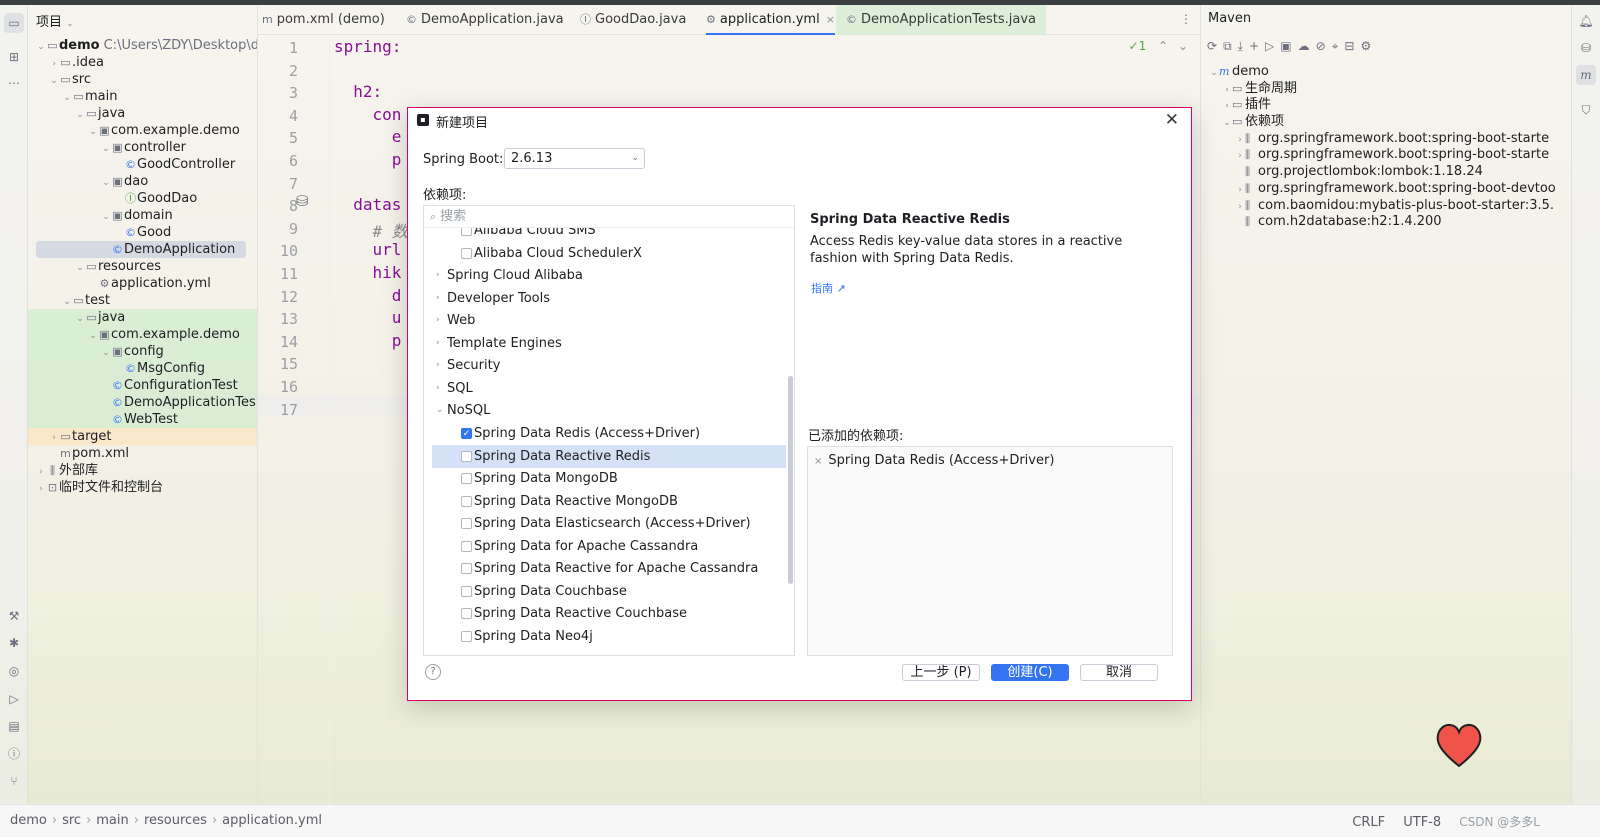 Image resolution: width=1600 pixels, height=837 pixels. Describe the element at coordinates (1368, 46) in the screenshot. I see `settings-icon: ⚙` at that location.